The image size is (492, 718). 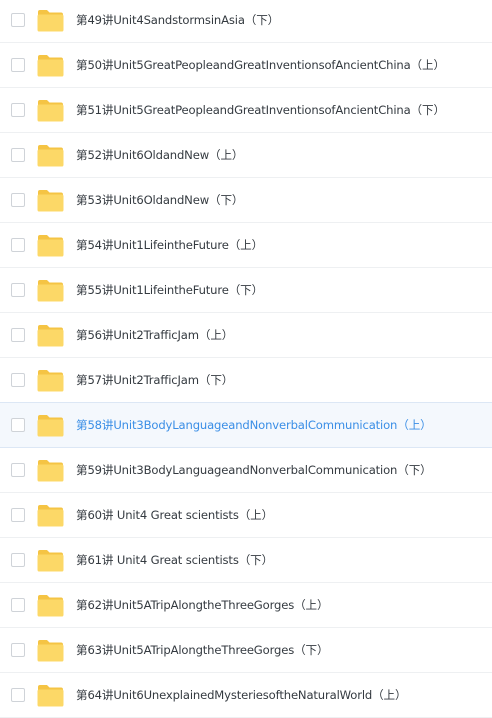 I want to click on file-row: 第60讲 Unit4 Great scientists（上）, so click(x=246, y=515).